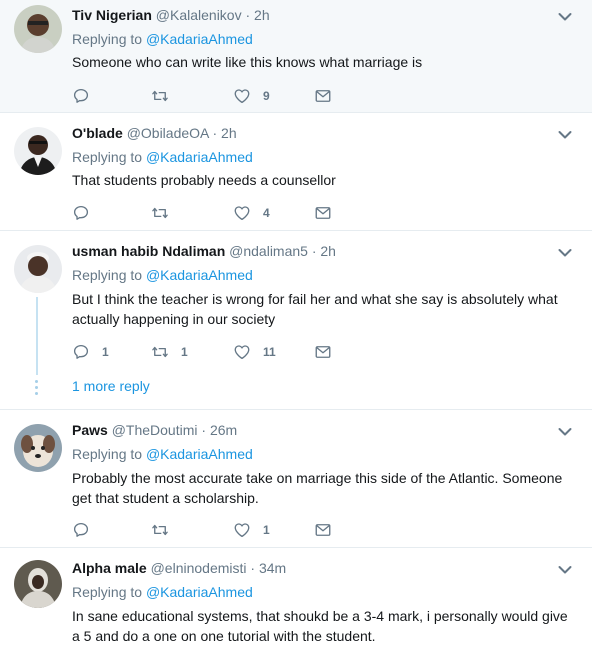 This screenshot has width=592, height=649. What do you see at coordinates (222, 352) in the screenshot?
I see `tweet-actions: 1 1 11` at bounding box center [222, 352].